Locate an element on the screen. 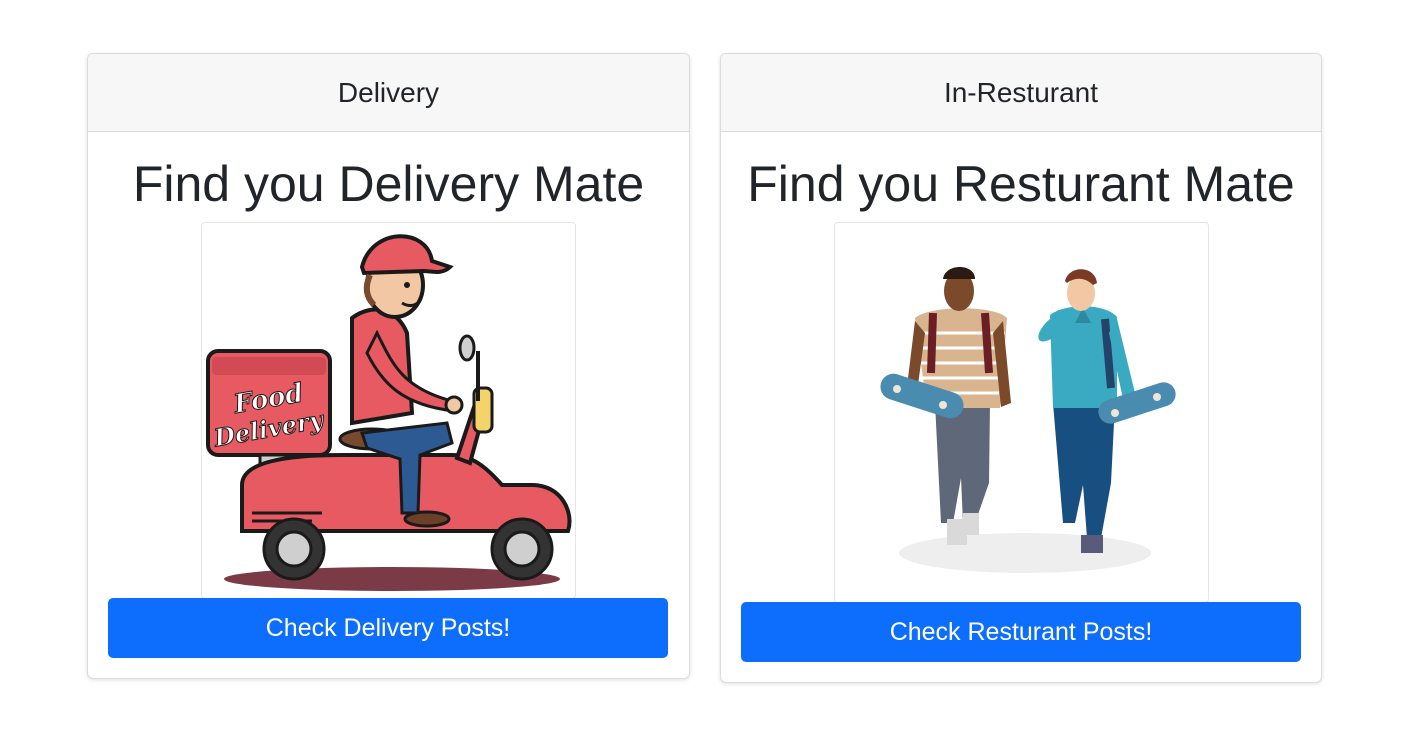  friends-illustration is located at coordinates (1021, 412).